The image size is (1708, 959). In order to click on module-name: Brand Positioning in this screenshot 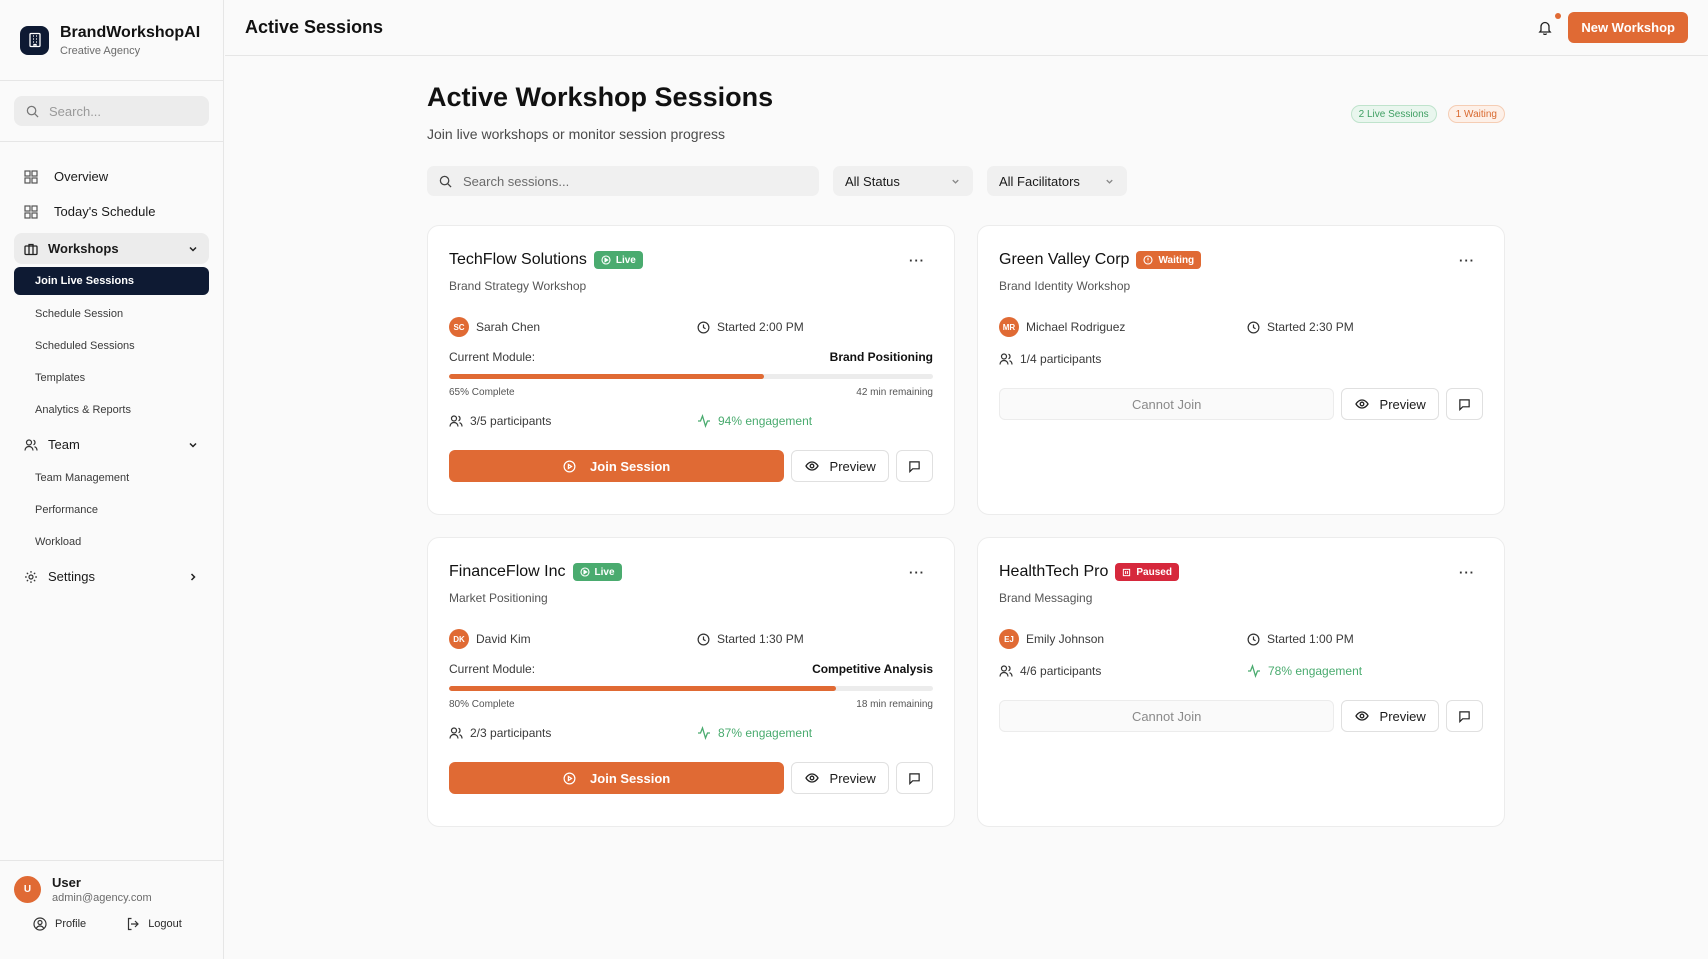, I will do `click(881, 357)`.